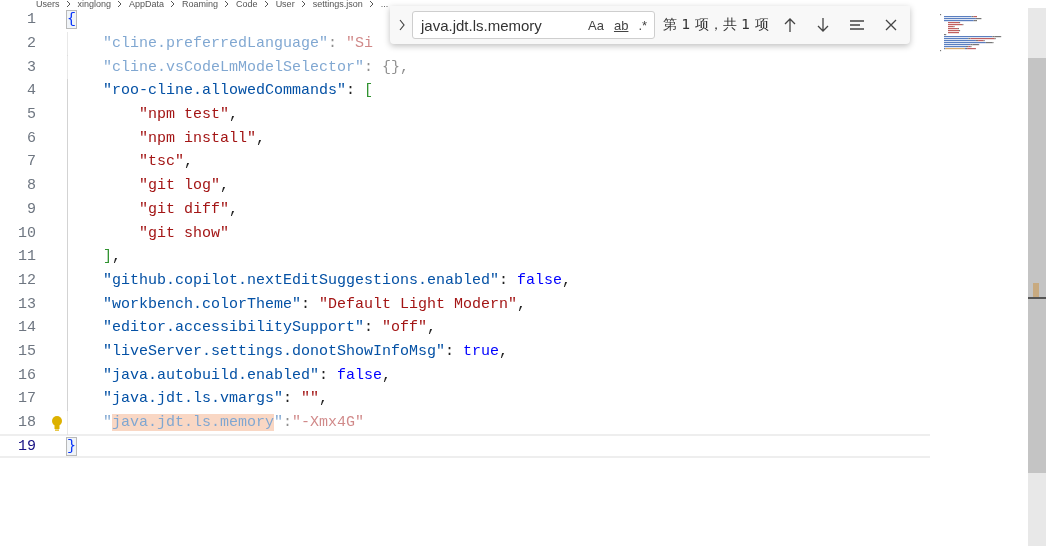  What do you see at coordinates (31, 209) in the screenshot?
I see `line-number: 9` at bounding box center [31, 209].